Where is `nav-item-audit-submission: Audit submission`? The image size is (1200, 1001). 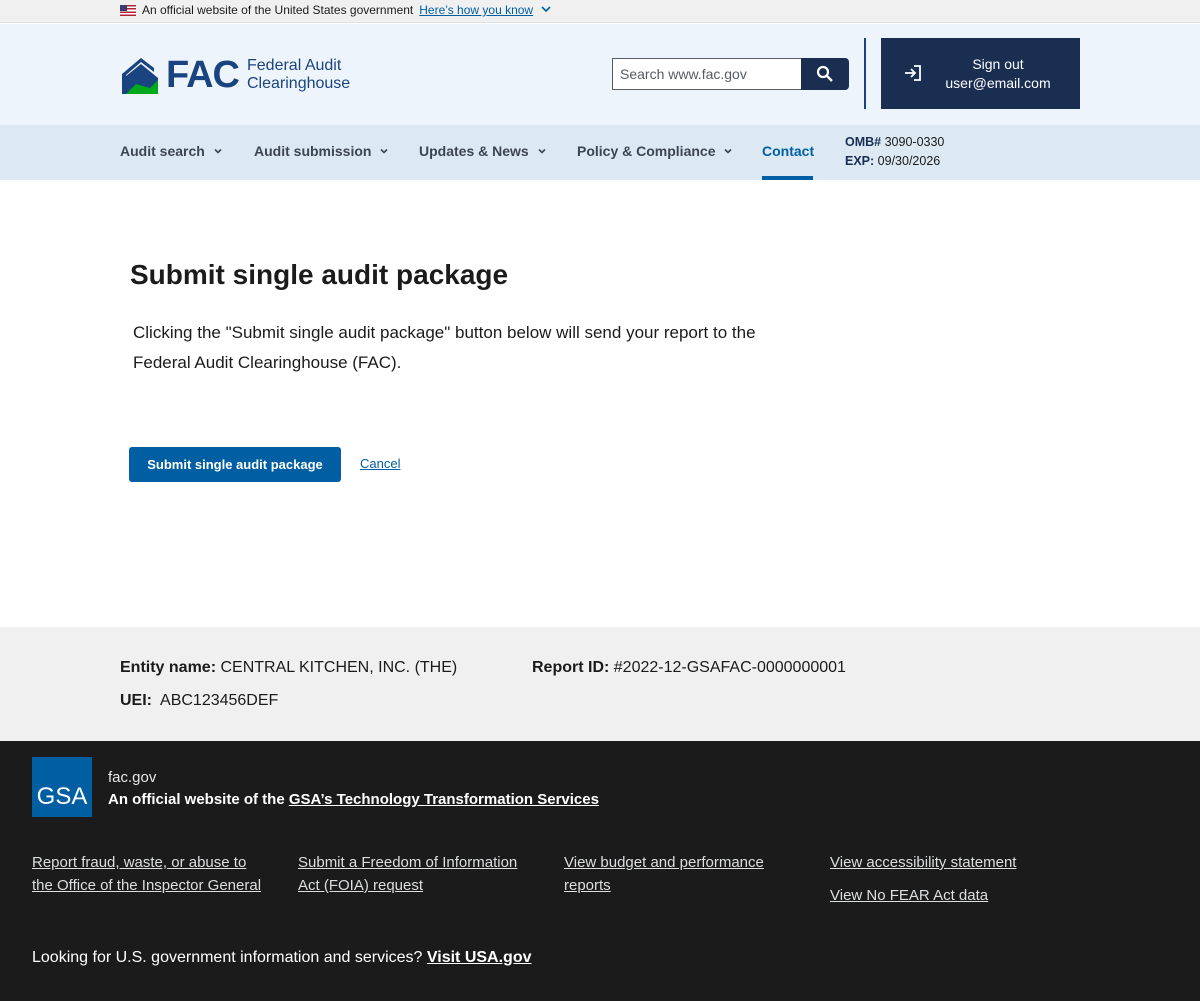
nav-item-audit-submission: Audit submission is located at coordinates (321, 151).